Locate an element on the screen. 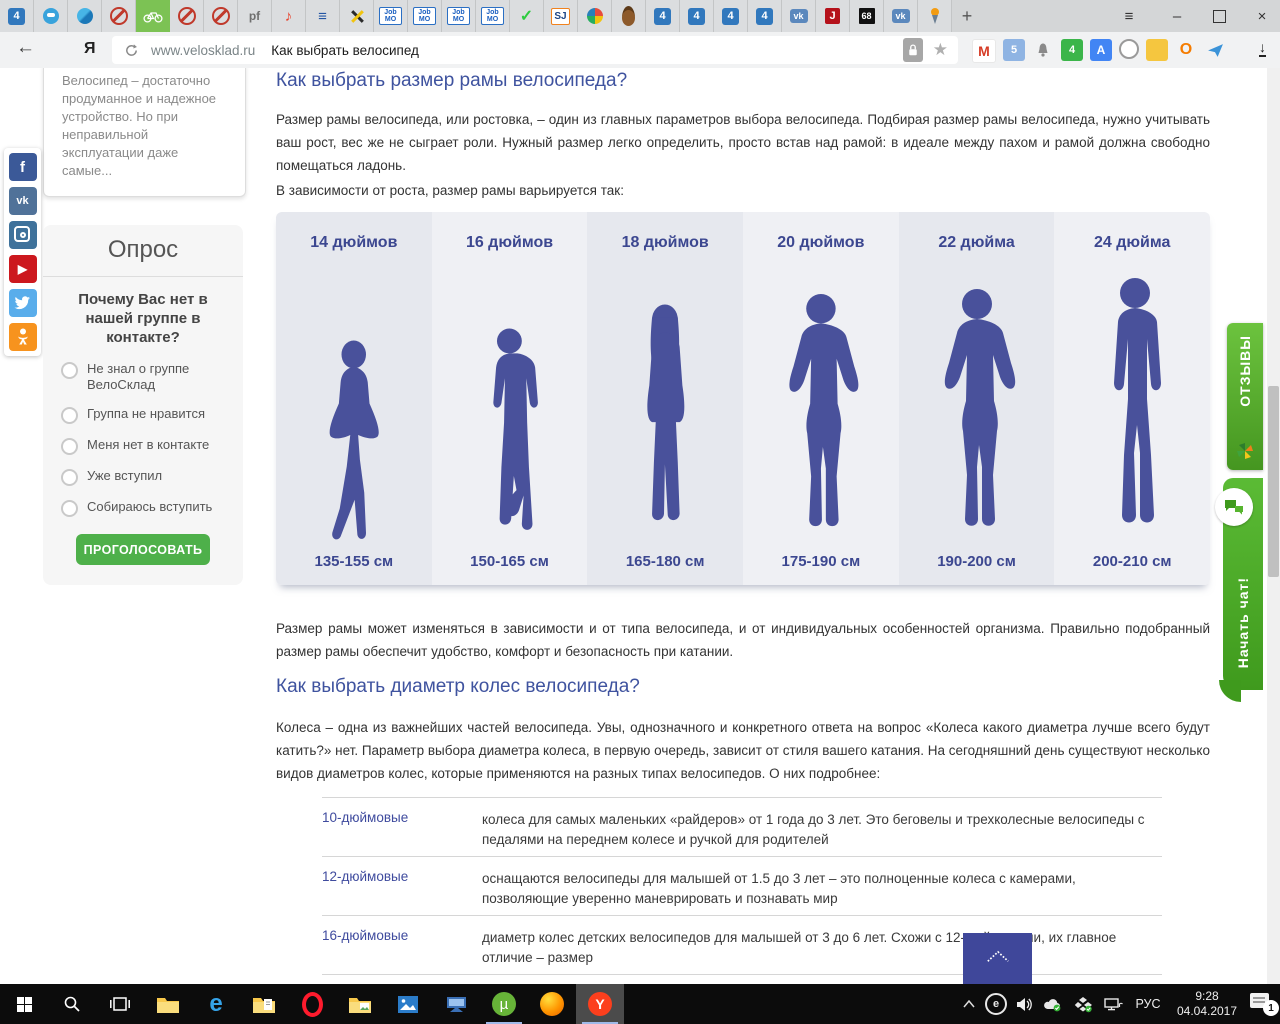  gmail-extension-icon: M is located at coordinates (984, 51).